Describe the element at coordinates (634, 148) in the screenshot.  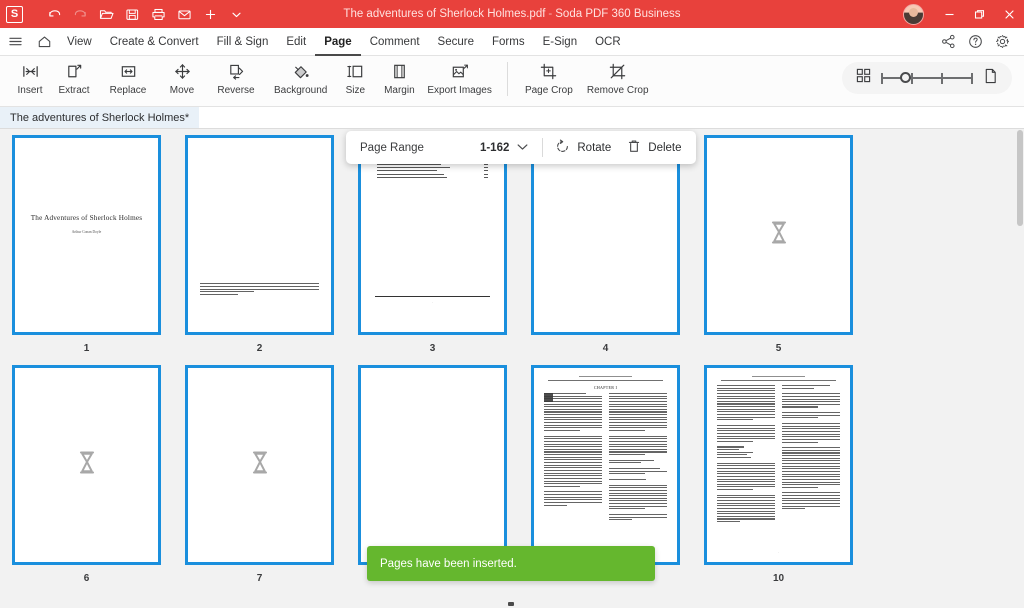
I see `trash-icon` at that location.